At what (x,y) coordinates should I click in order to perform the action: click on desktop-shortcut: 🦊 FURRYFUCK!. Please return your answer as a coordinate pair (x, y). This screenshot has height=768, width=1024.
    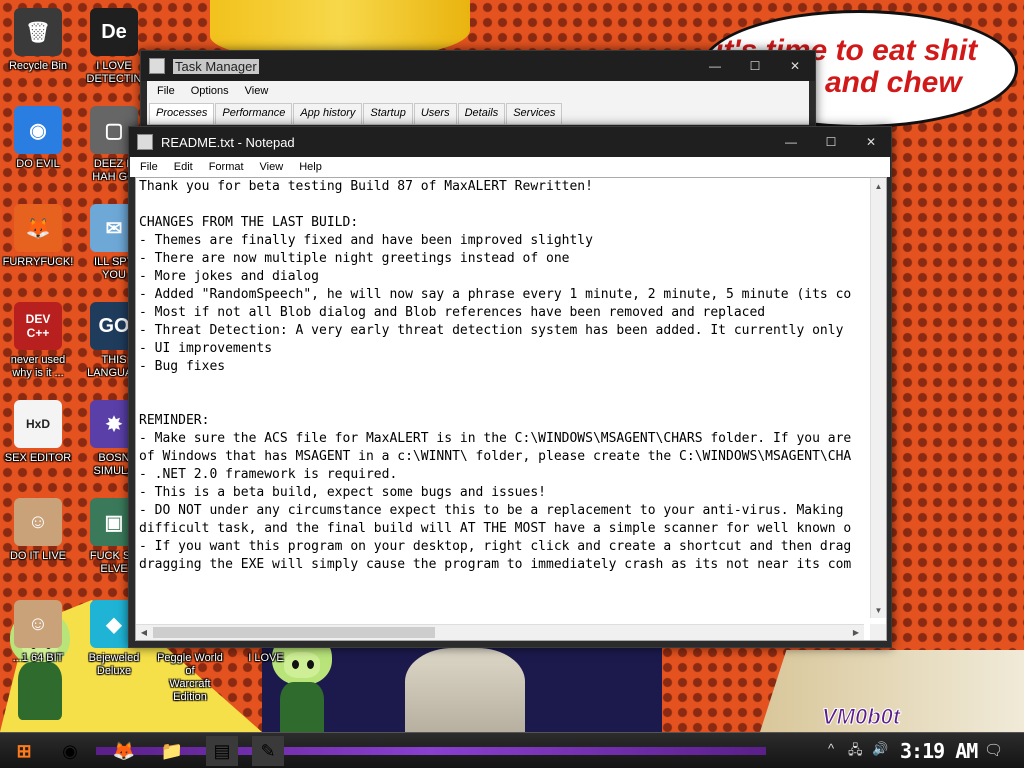
    Looking at the image, I should click on (38, 236).